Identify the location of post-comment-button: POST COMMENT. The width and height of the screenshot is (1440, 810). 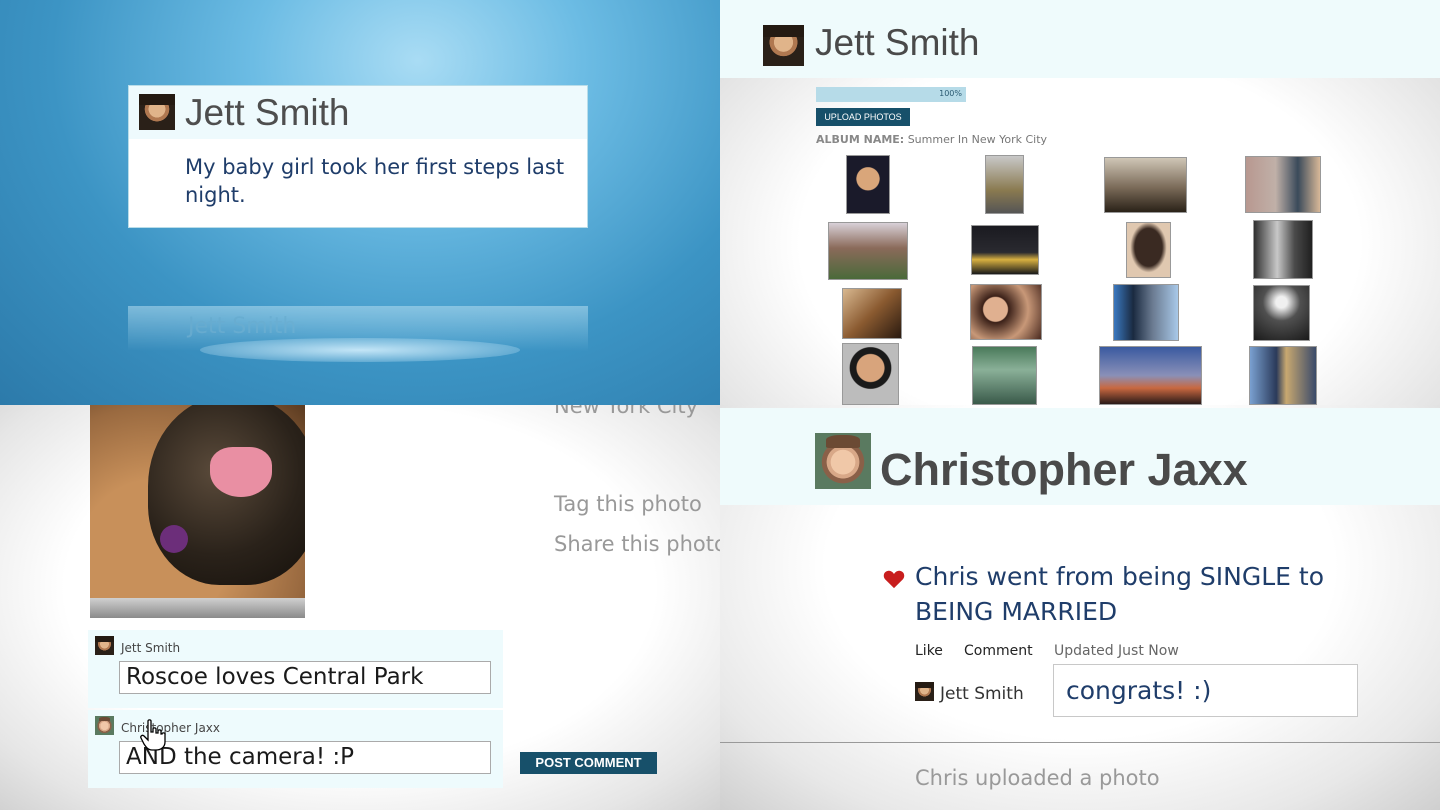
(588, 763).